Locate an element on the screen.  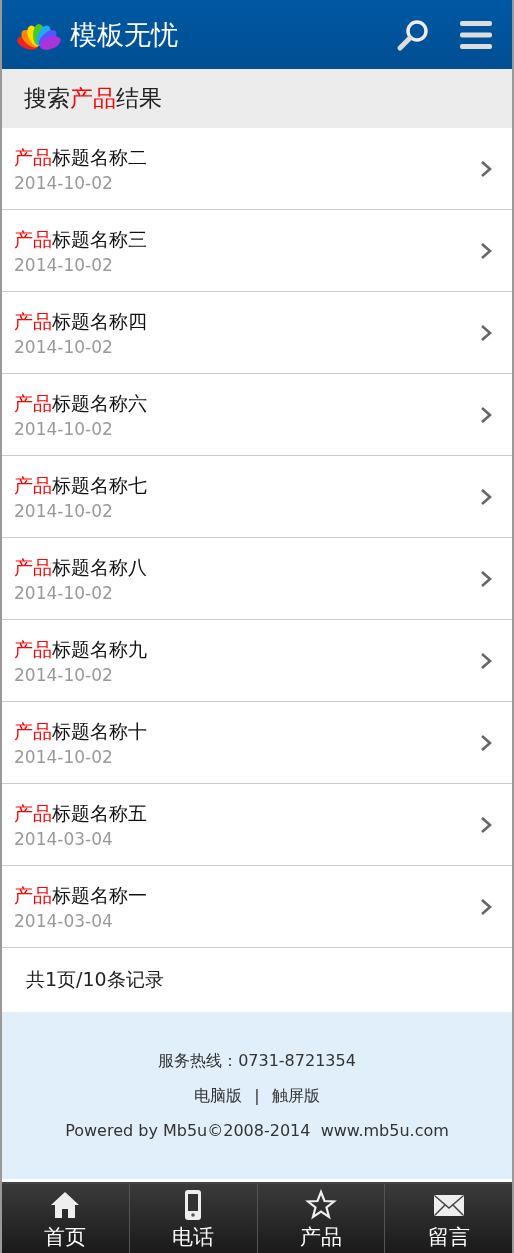
hotline-text: 服务热线：0731-8721354 is located at coordinates (257, 1061).